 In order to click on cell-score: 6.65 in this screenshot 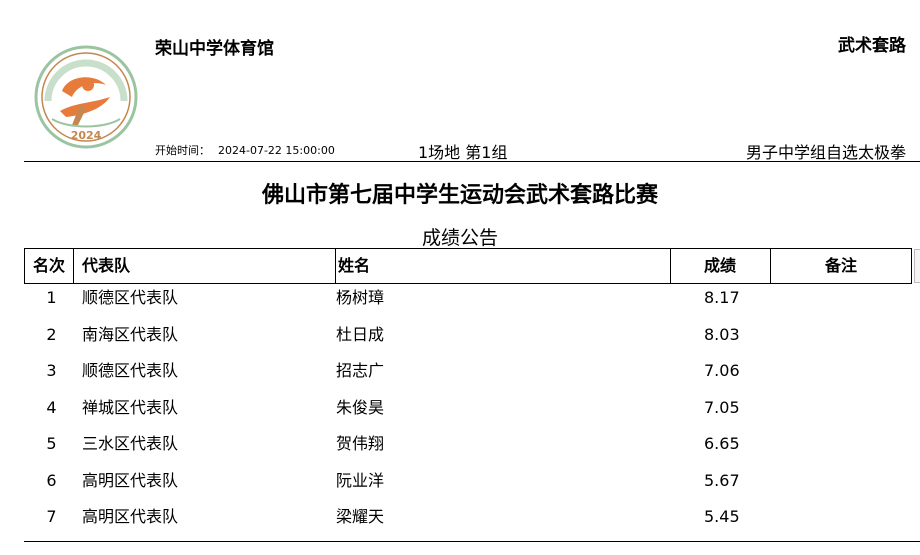, I will do `click(722, 443)`.